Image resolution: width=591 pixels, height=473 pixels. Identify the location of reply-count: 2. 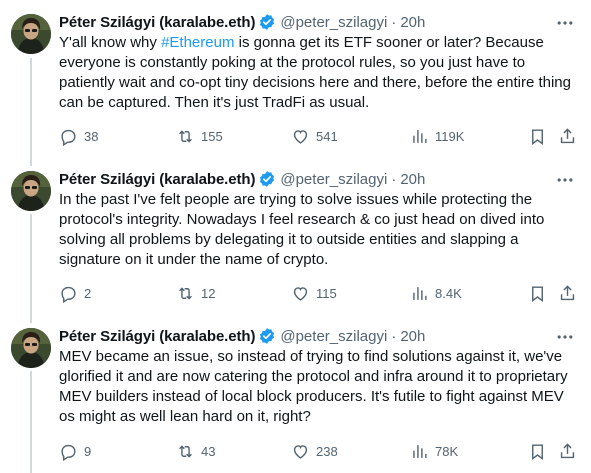
(88, 293).